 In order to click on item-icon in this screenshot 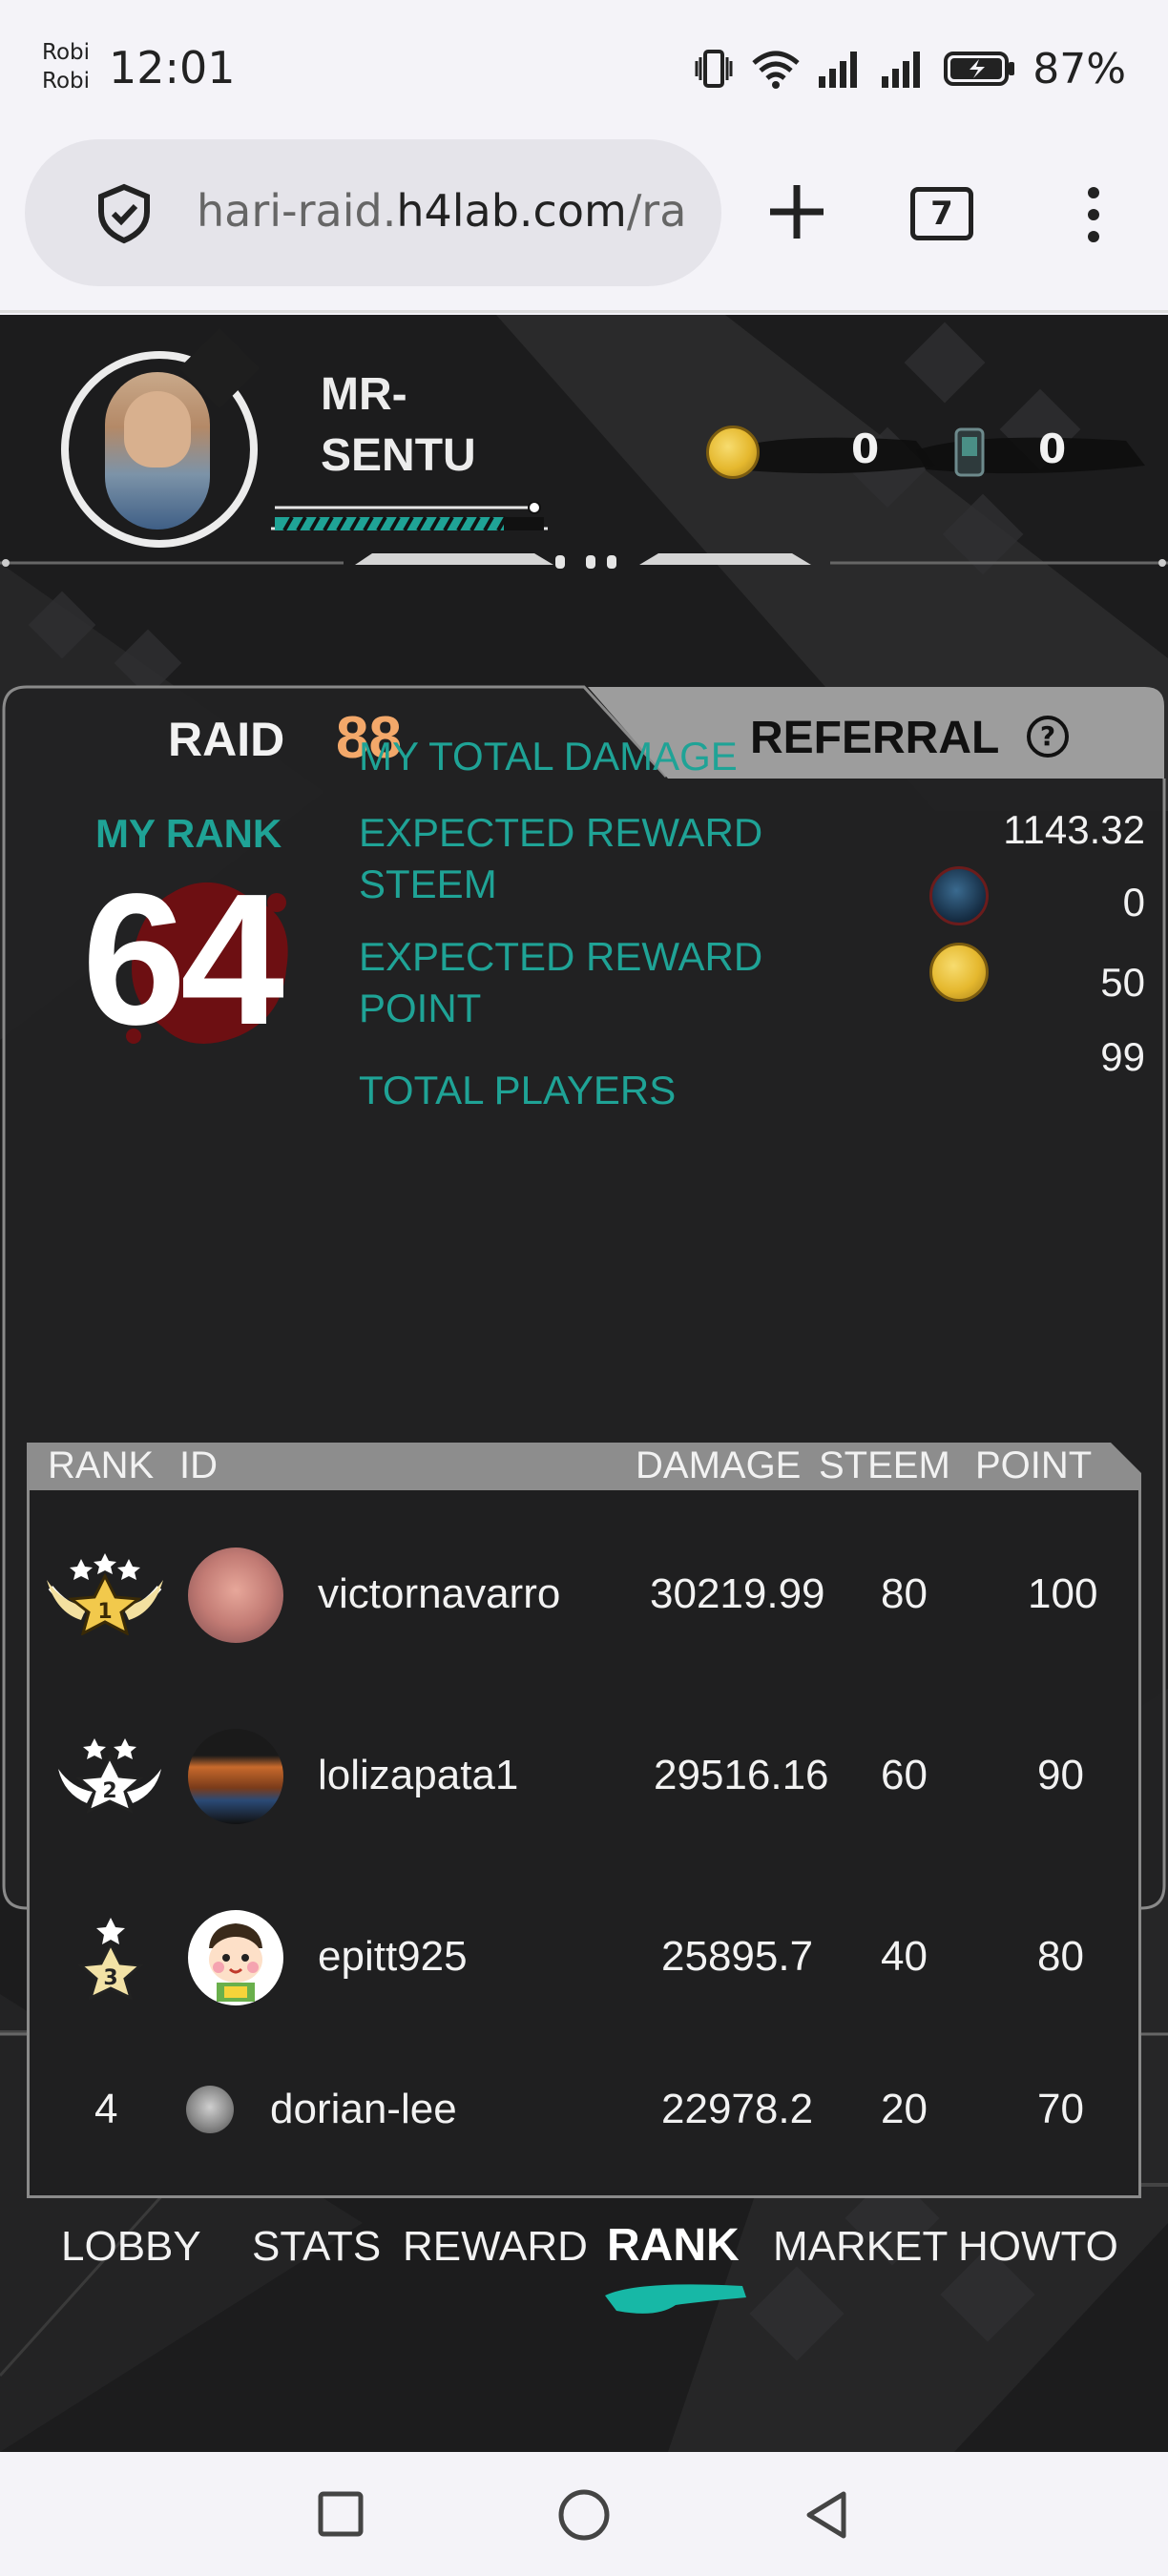, I will do `click(970, 452)`.